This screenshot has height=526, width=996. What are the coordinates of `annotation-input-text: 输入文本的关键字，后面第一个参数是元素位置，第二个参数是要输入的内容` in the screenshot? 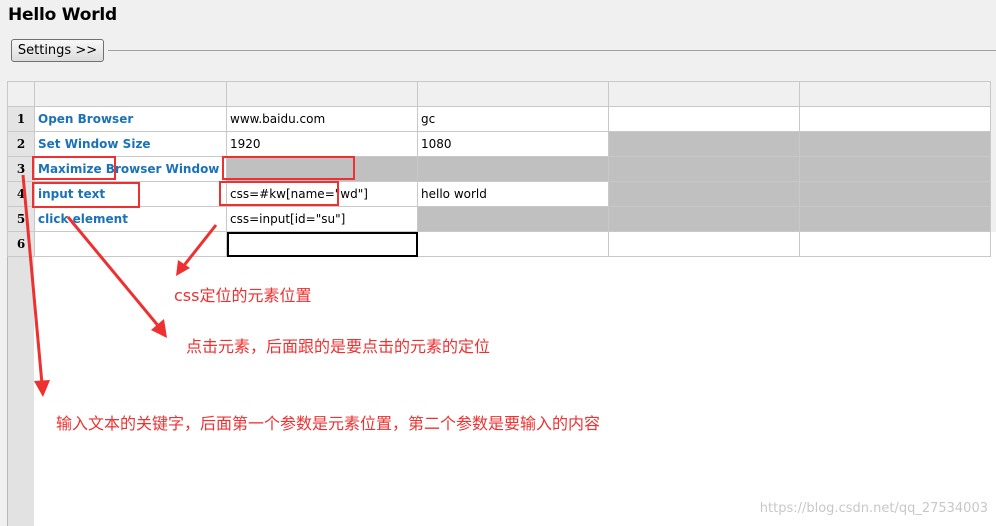 It's located at (328, 423).